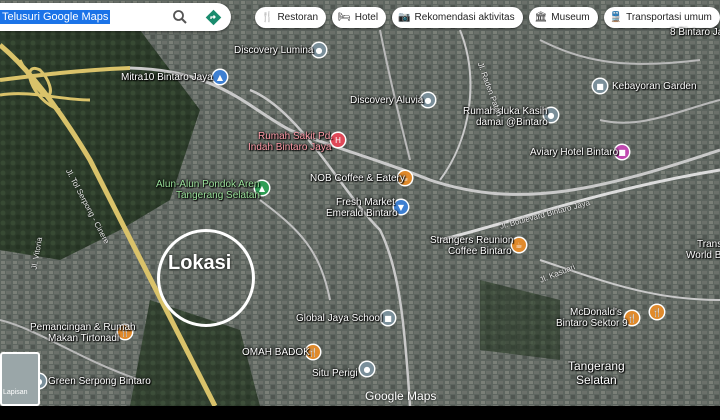 Image resolution: width=720 pixels, height=420 pixels. What do you see at coordinates (220, 77) in the screenshot?
I see `shopping-pin-icon: ▲` at bounding box center [220, 77].